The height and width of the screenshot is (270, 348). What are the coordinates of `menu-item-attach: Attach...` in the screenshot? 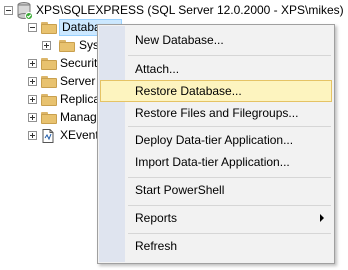 It's located at (216, 69).